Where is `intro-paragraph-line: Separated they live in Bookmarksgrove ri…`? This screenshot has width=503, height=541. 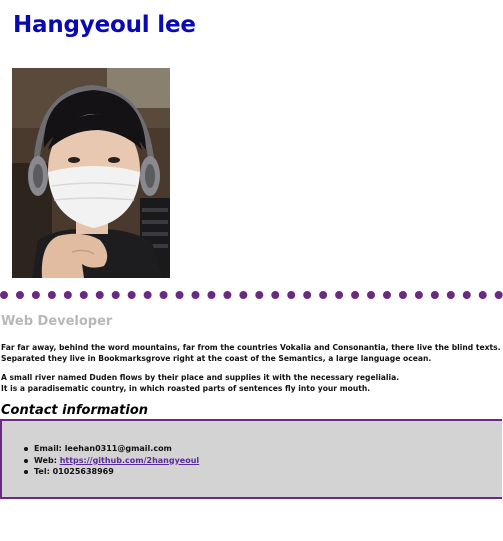 intro-paragraph-line: Separated they live in Bookmarksgrove ri… is located at coordinates (216, 358).